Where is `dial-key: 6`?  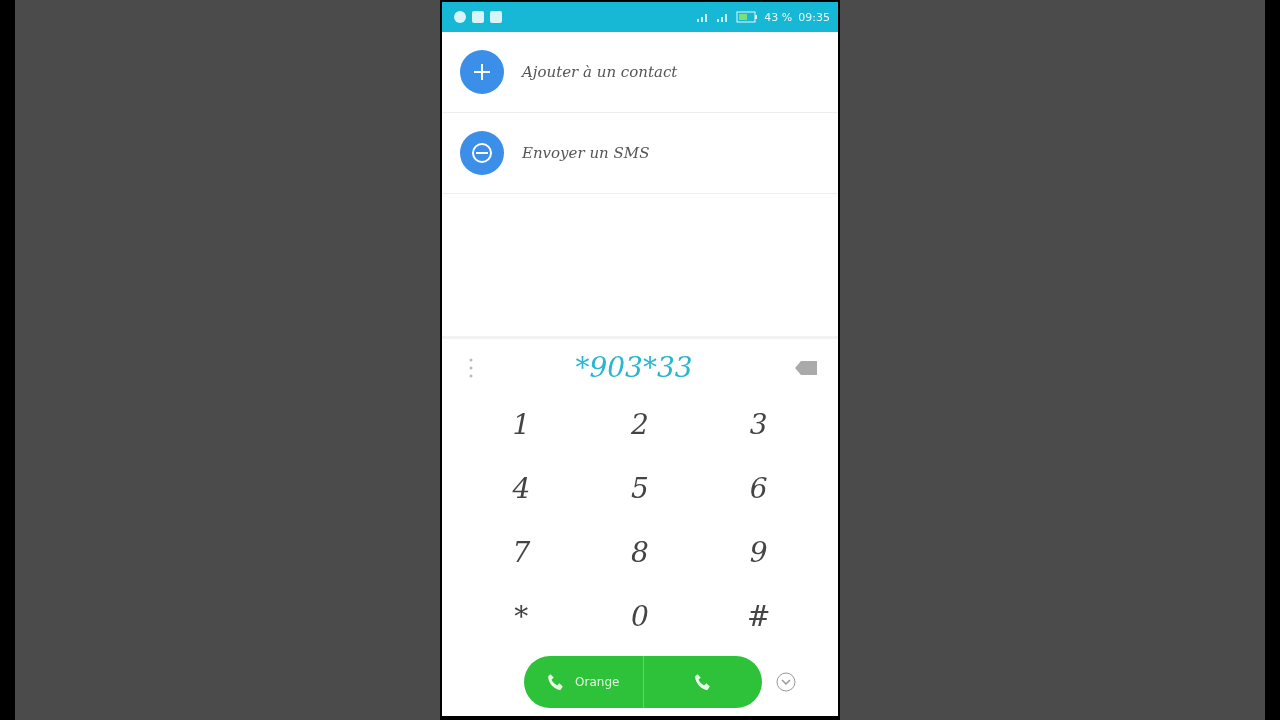
dial-key: 6 is located at coordinates (758, 488).